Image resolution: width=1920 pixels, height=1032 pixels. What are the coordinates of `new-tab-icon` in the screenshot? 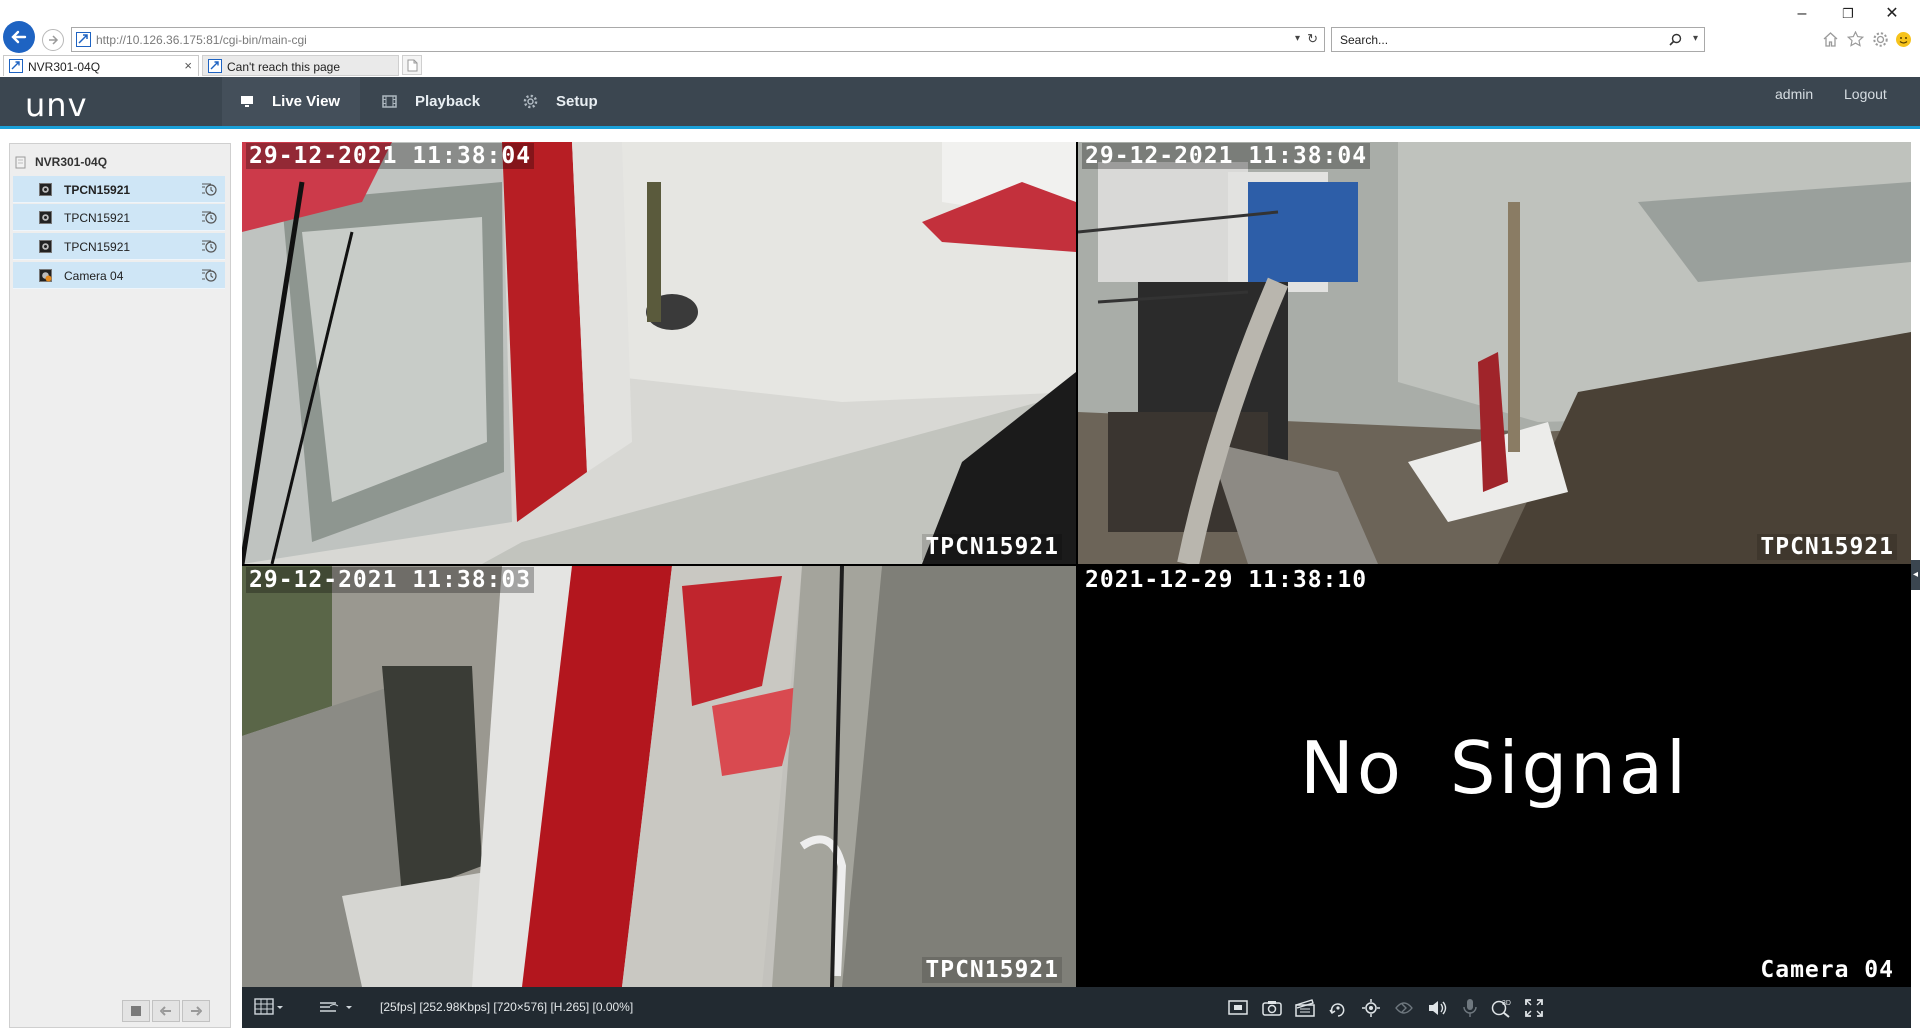 It's located at (412, 65).